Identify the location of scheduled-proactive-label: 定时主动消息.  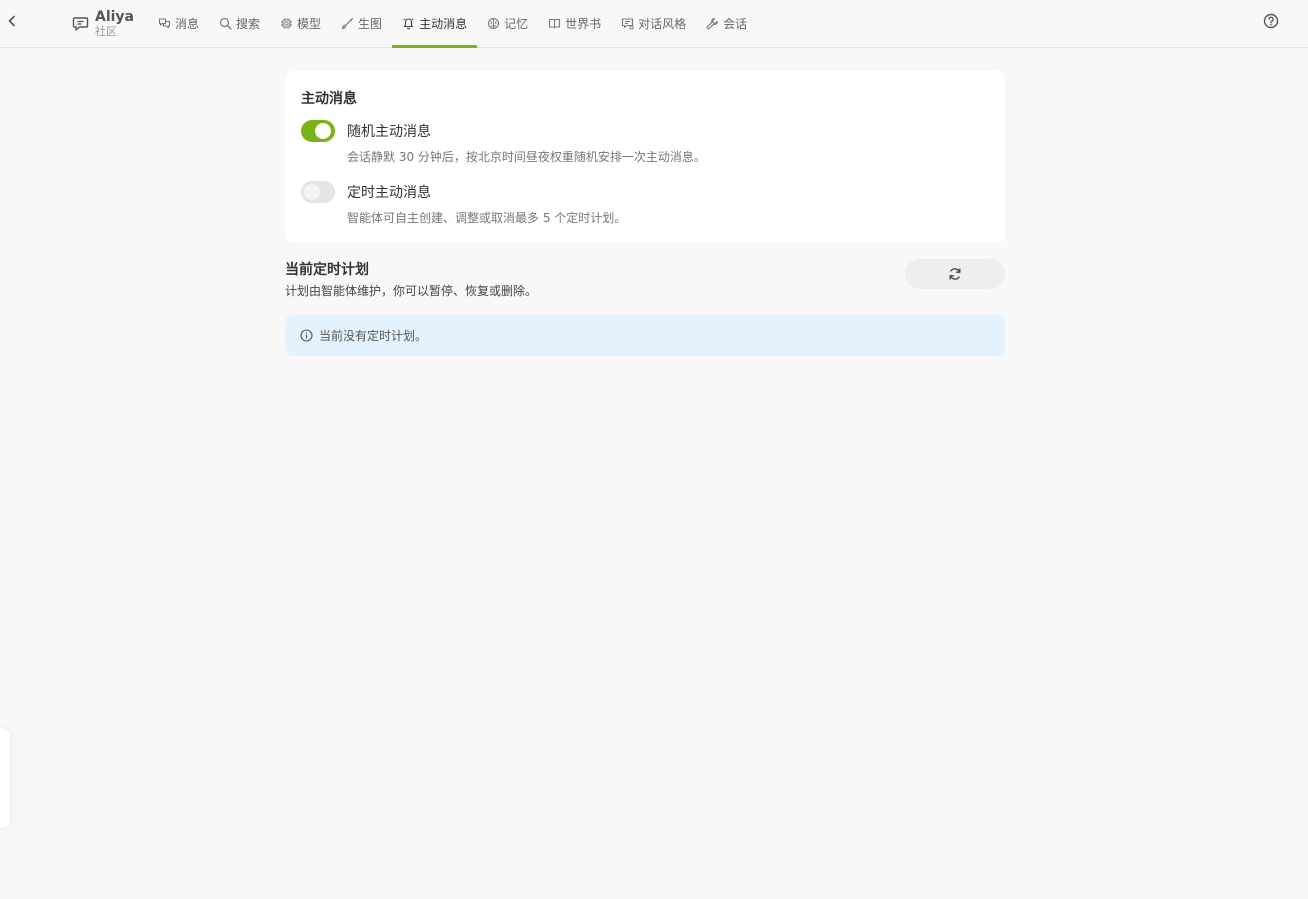
(389, 193).